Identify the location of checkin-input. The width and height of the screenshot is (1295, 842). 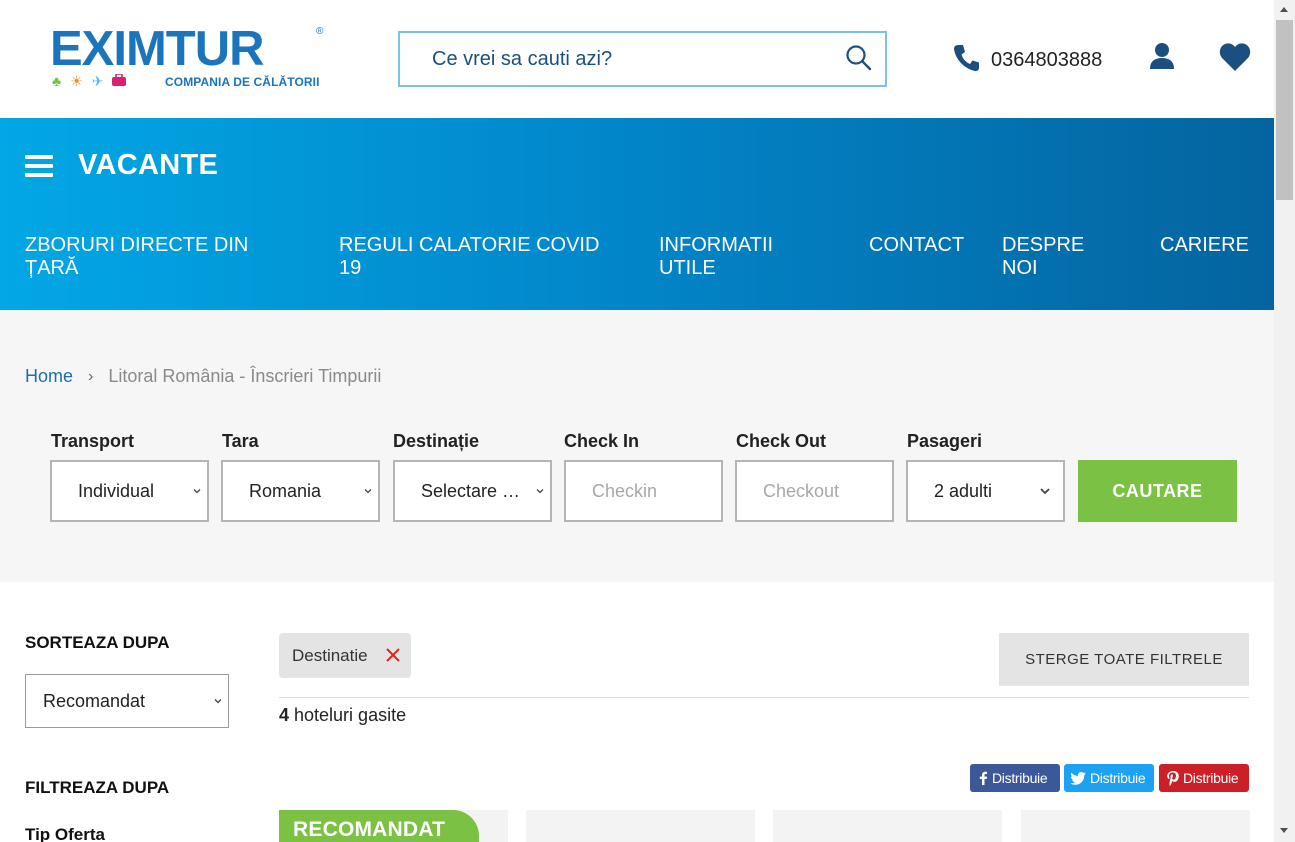
(643, 491).